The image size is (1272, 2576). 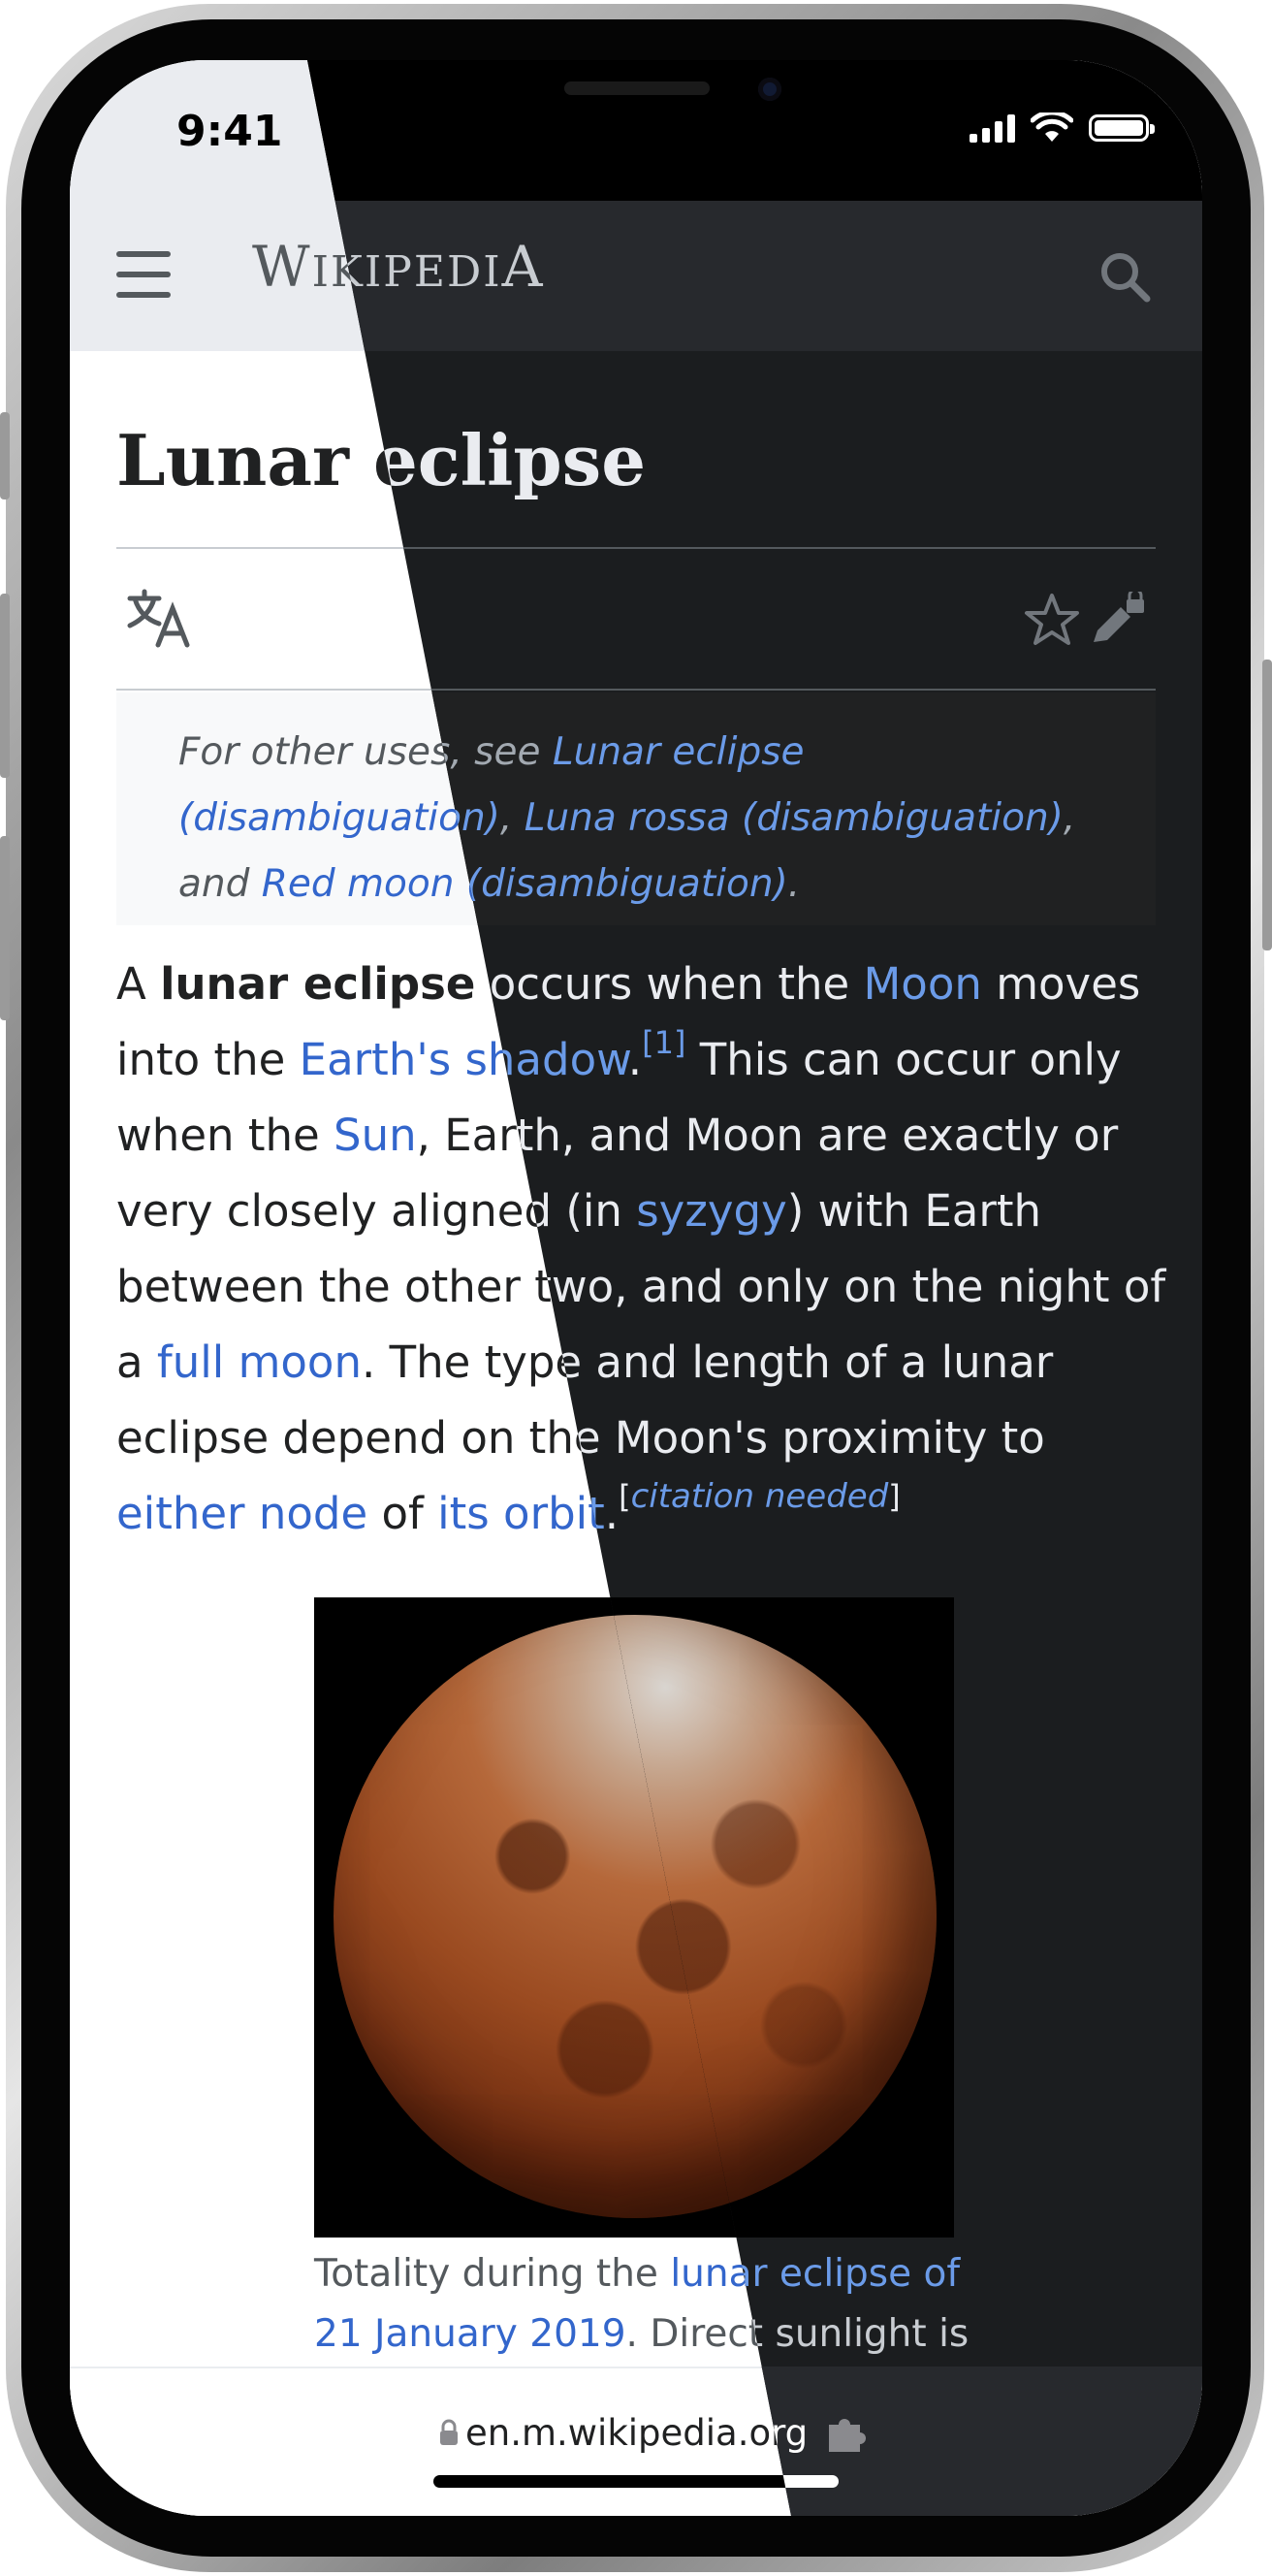 What do you see at coordinates (1118, 622) in the screenshot?
I see `edit-locked-icon` at bounding box center [1118, 622].